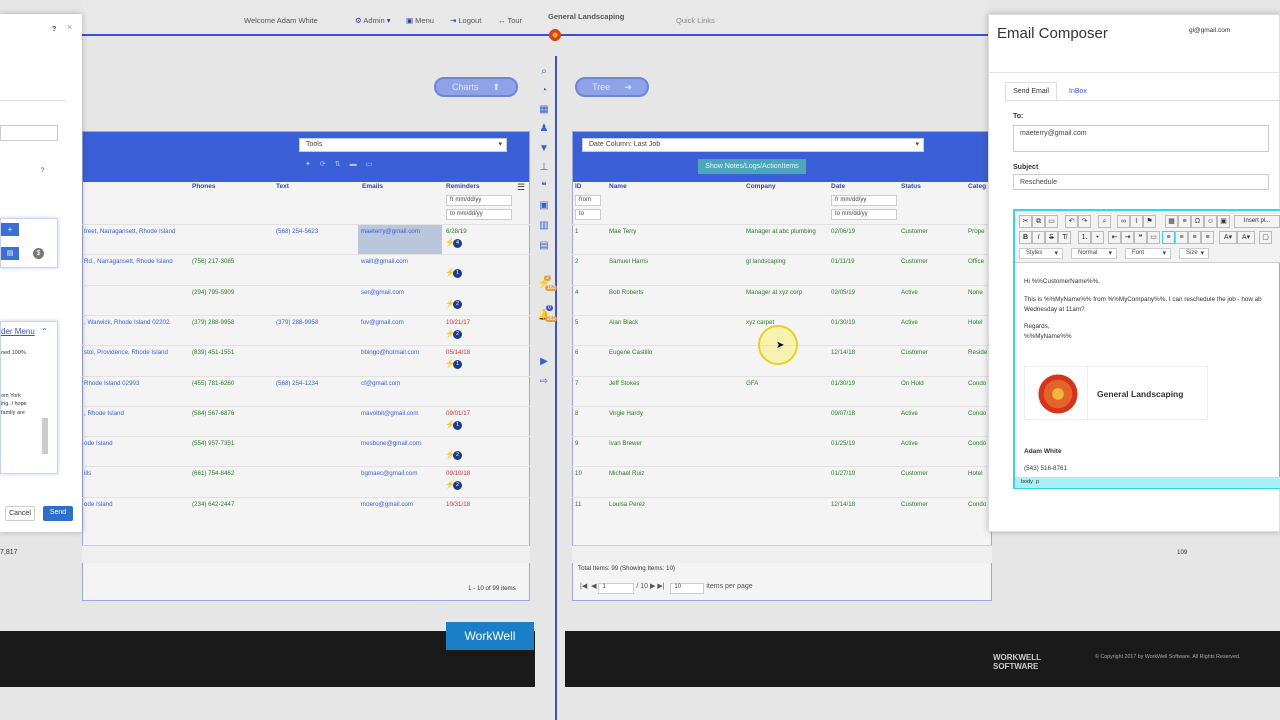 The height and width of the screenshot is (720, 1280). I want to click on name-cell: Michael Ruiz, so click(626, 473).